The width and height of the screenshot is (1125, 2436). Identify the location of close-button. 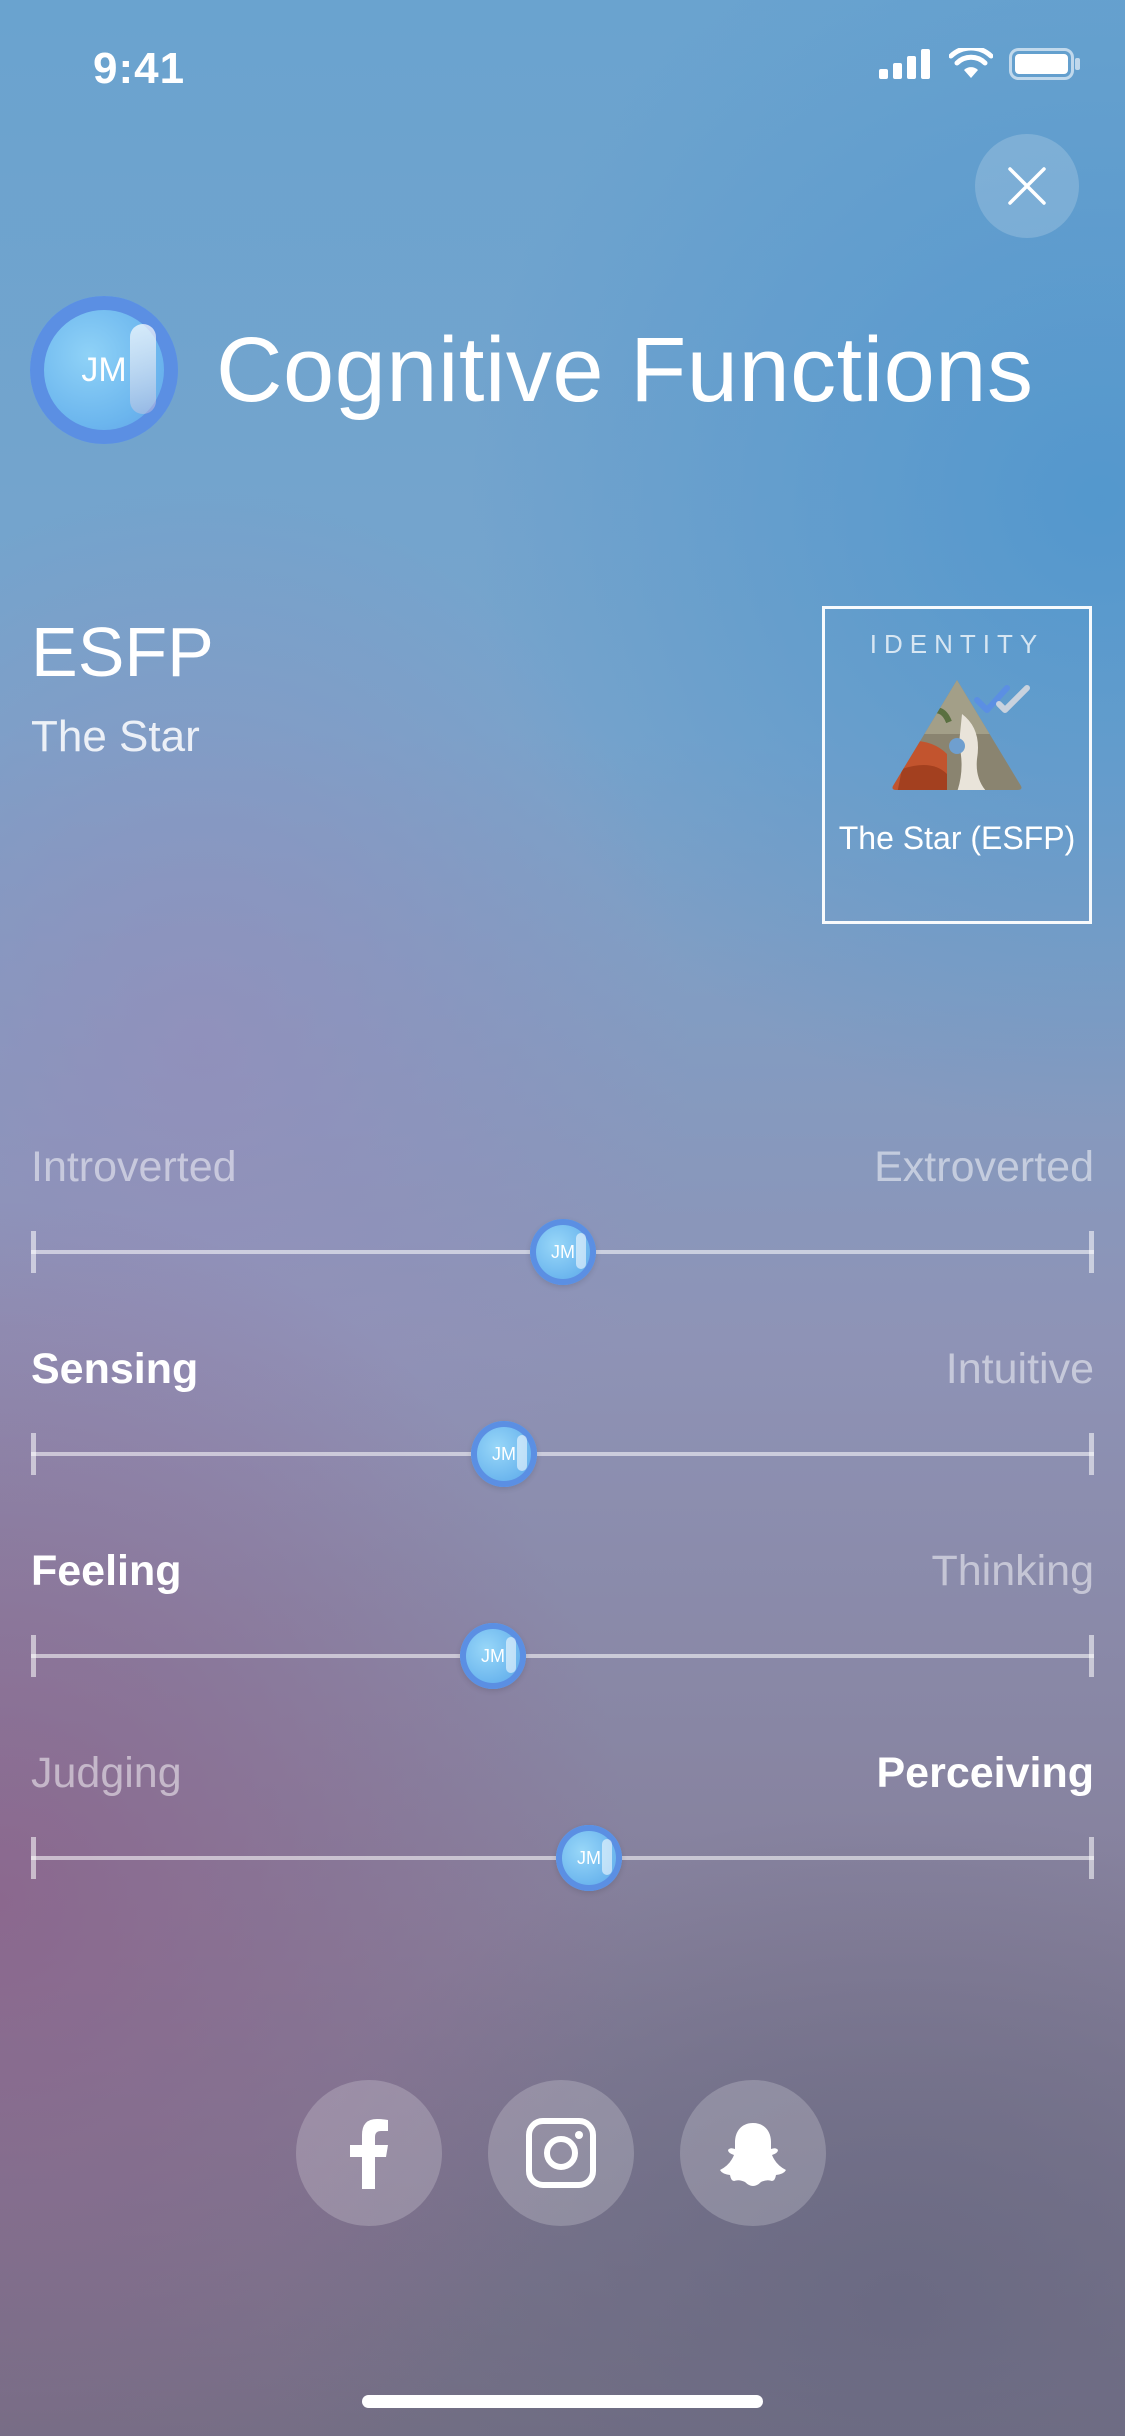
(1027, 186).